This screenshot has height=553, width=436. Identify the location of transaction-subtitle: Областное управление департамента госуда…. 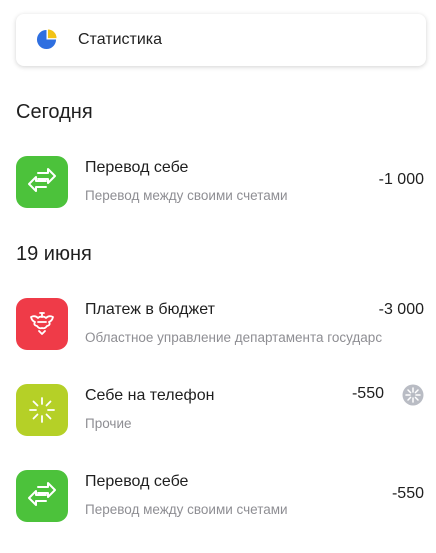
(234, 337).